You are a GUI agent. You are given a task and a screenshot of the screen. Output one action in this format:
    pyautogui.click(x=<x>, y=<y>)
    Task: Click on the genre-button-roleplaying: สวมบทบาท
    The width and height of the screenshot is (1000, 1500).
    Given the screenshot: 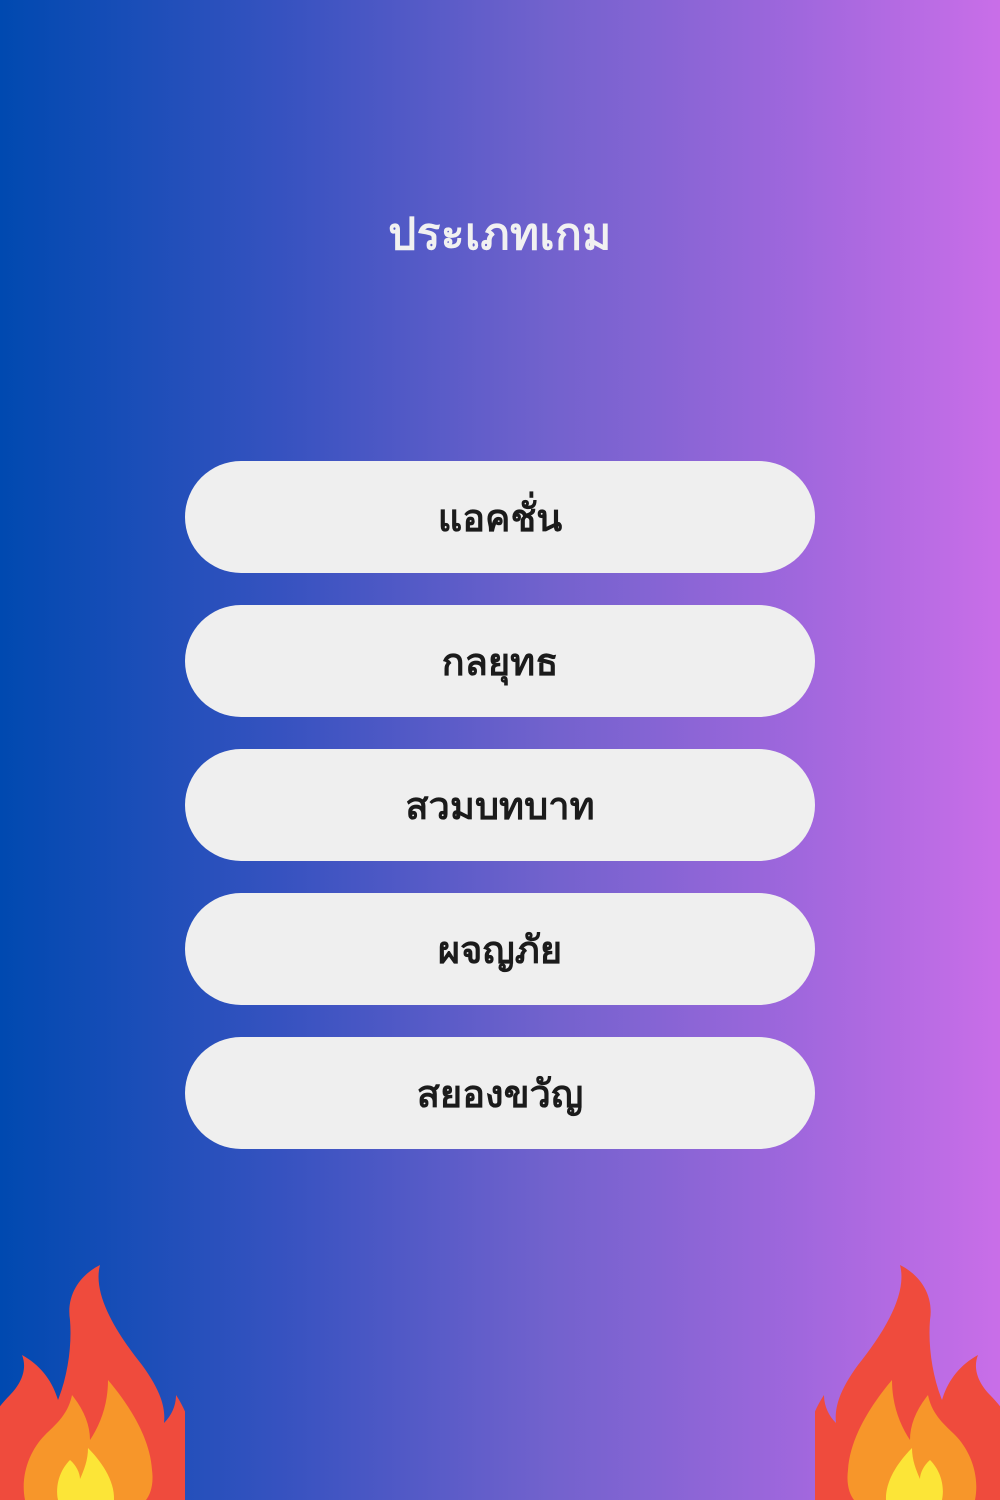 What is the action you would take?
    pyautogui.click(x=500, y=805)
    